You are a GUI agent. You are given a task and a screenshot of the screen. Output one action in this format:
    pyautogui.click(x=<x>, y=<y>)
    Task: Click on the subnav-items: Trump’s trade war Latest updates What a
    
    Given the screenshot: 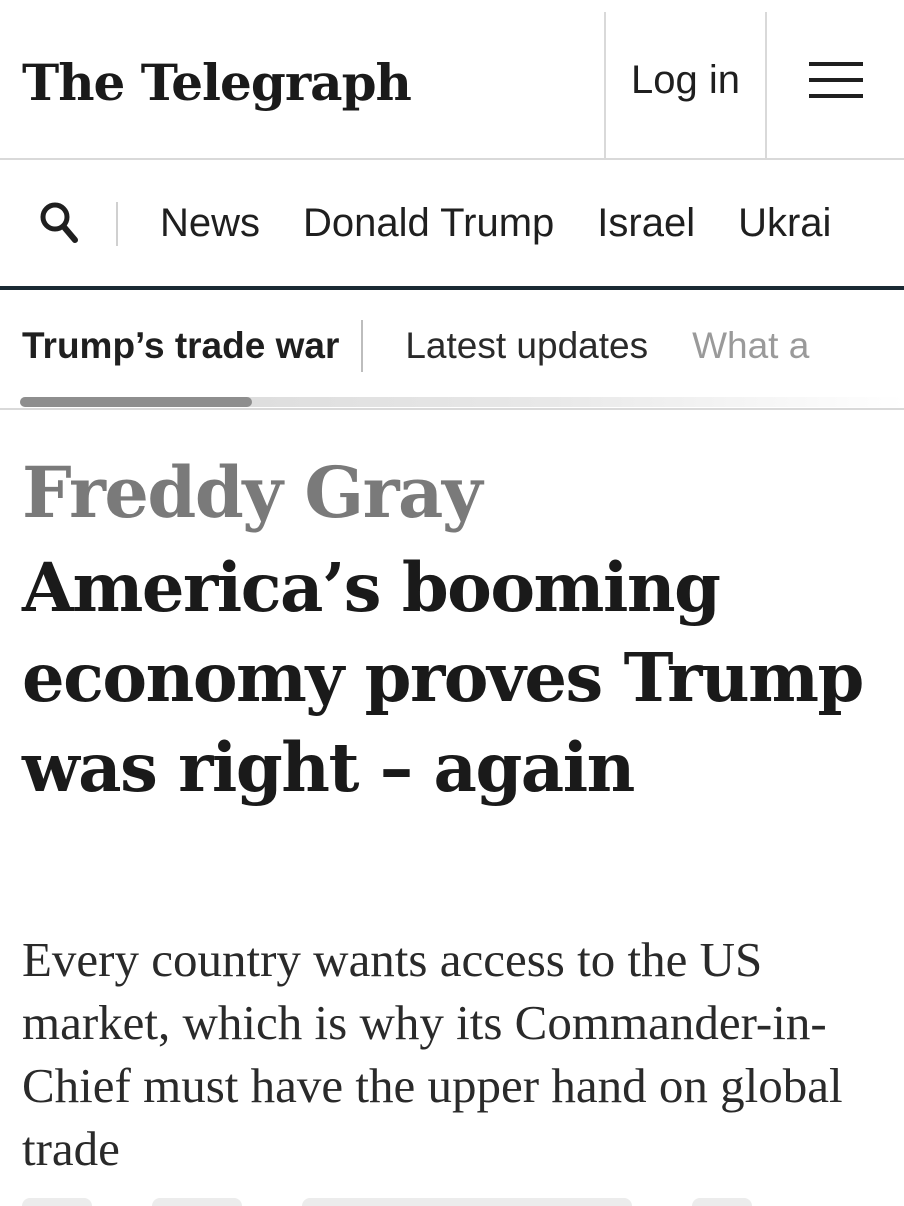 What is the action you would take?
    pyautogui.click(x=437, y=346)
    